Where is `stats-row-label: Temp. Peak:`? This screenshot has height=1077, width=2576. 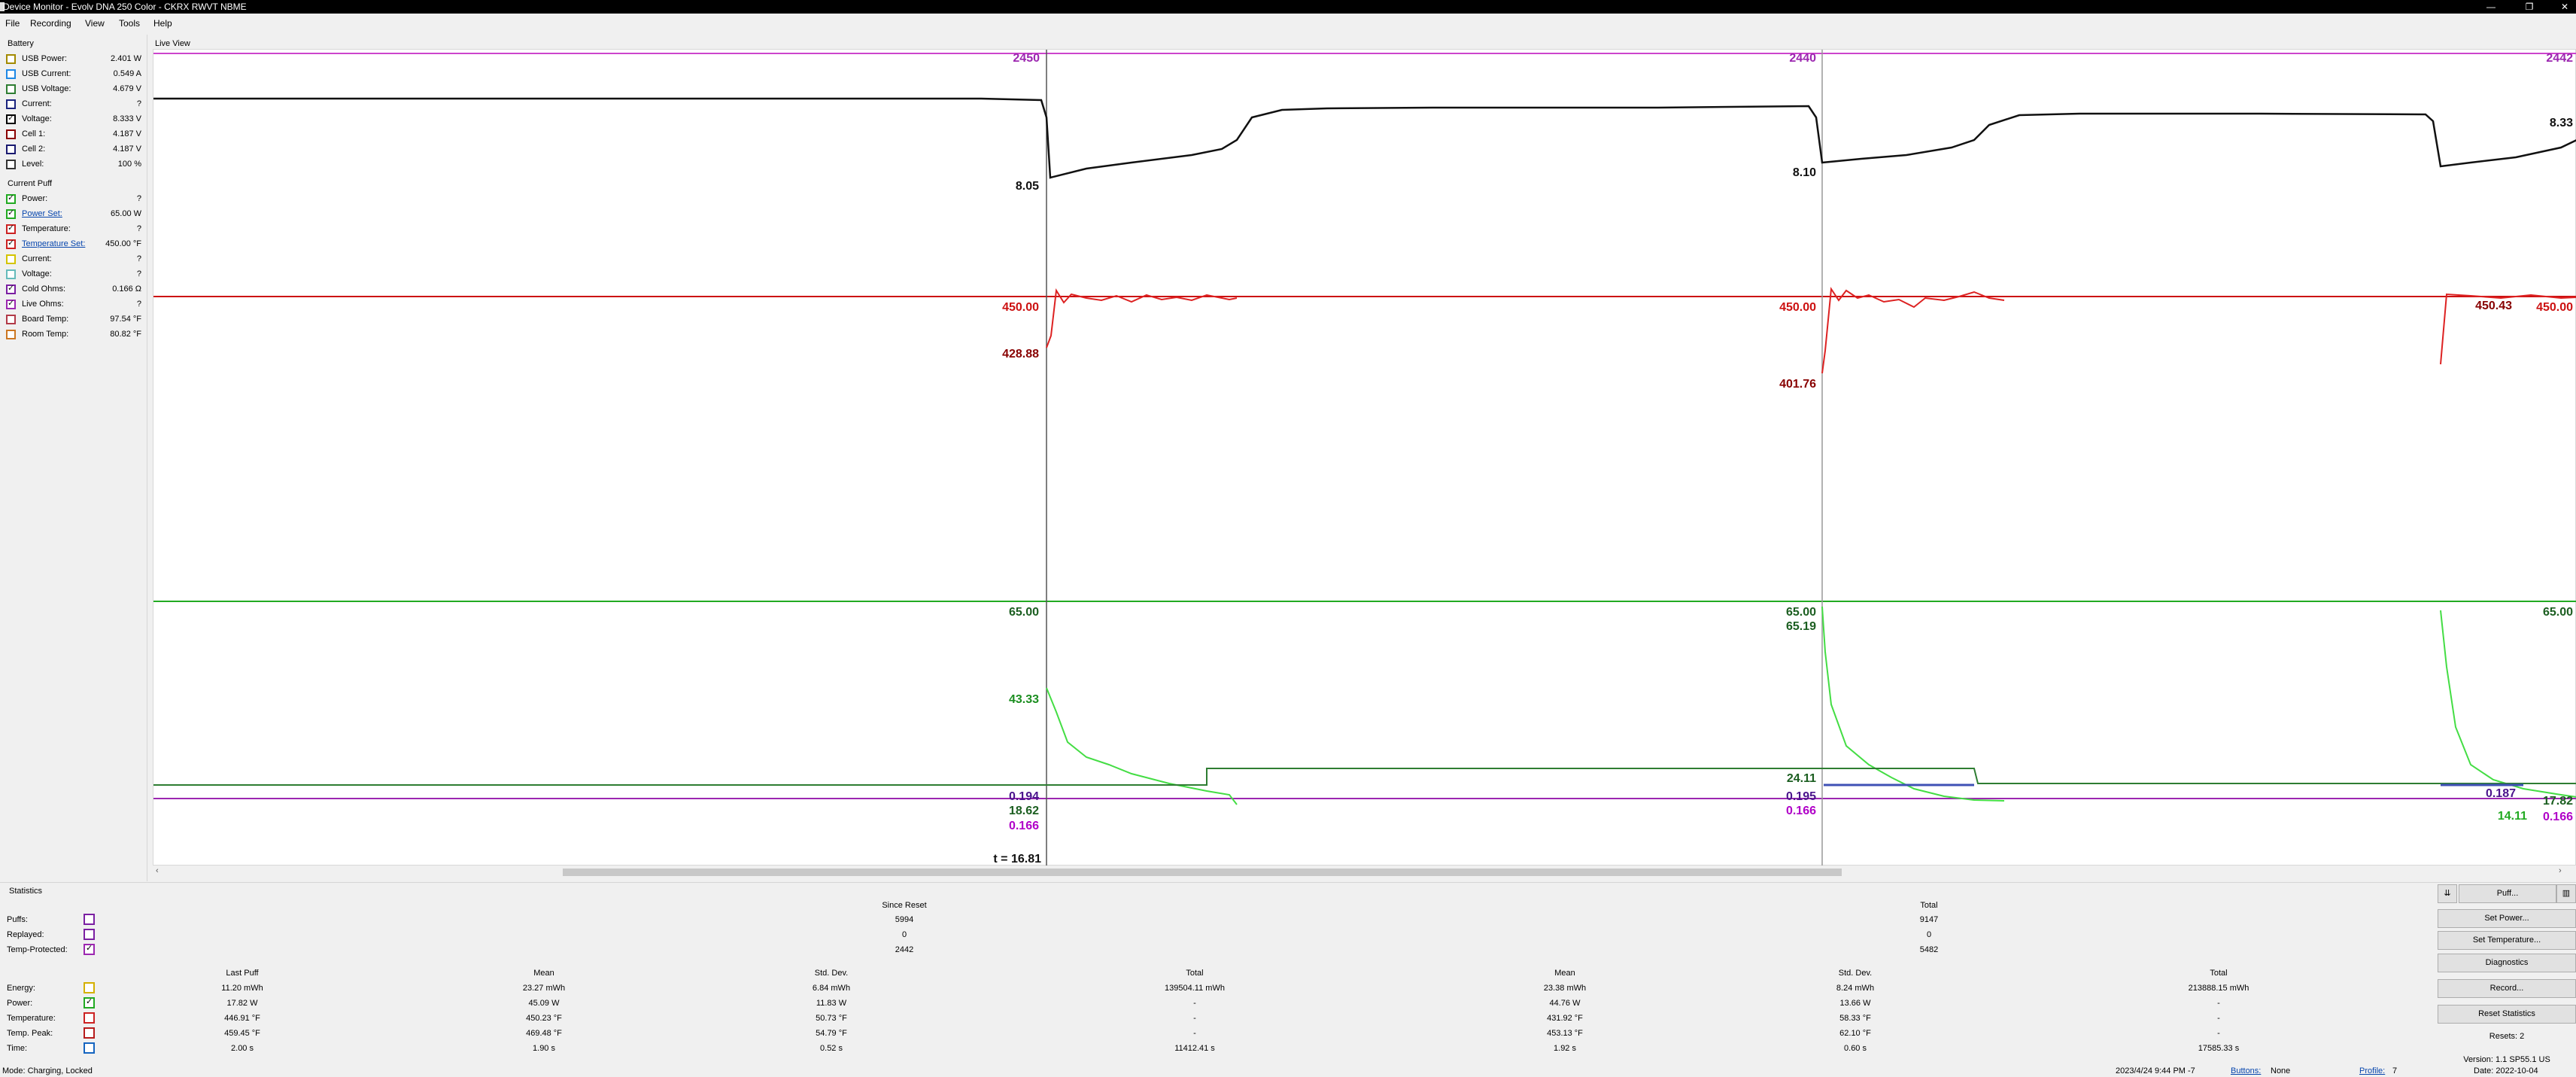 stats-row-label: Temp. Peak: is located at coordinates (30, 1033).